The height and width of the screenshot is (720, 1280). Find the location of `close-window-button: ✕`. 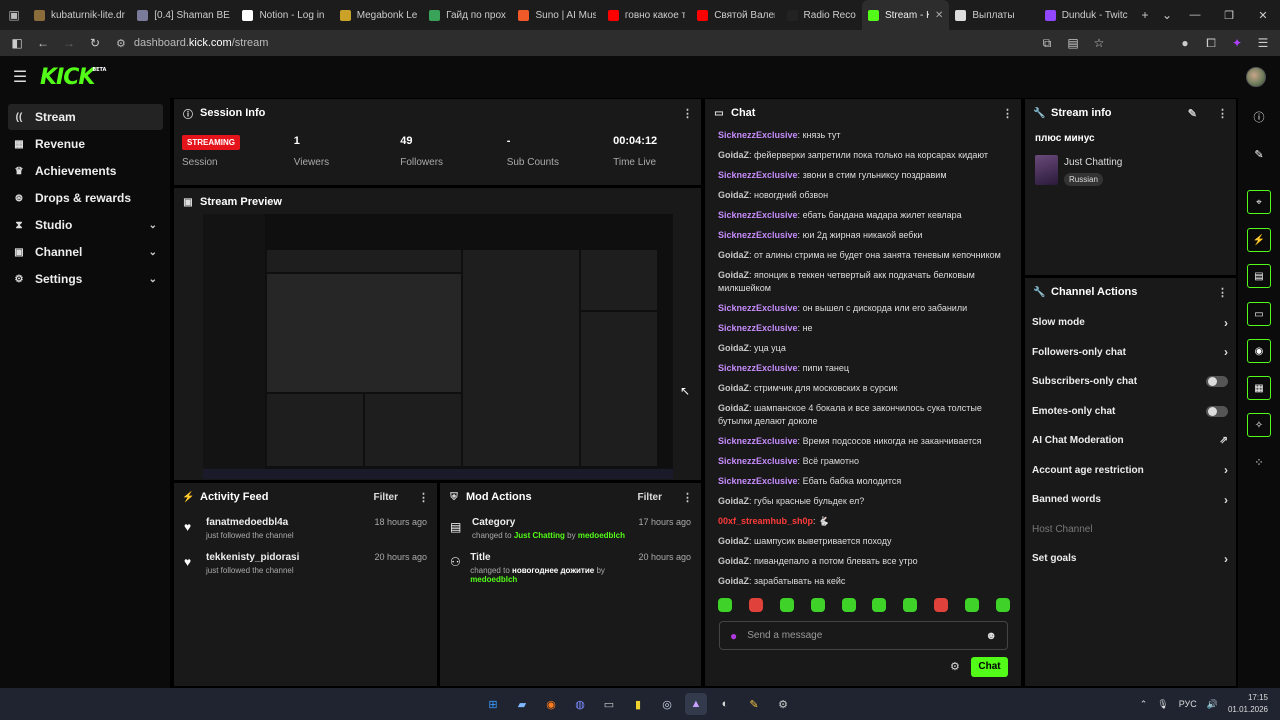

close-window-button: ✕ is located at coordinates (1263, 15).